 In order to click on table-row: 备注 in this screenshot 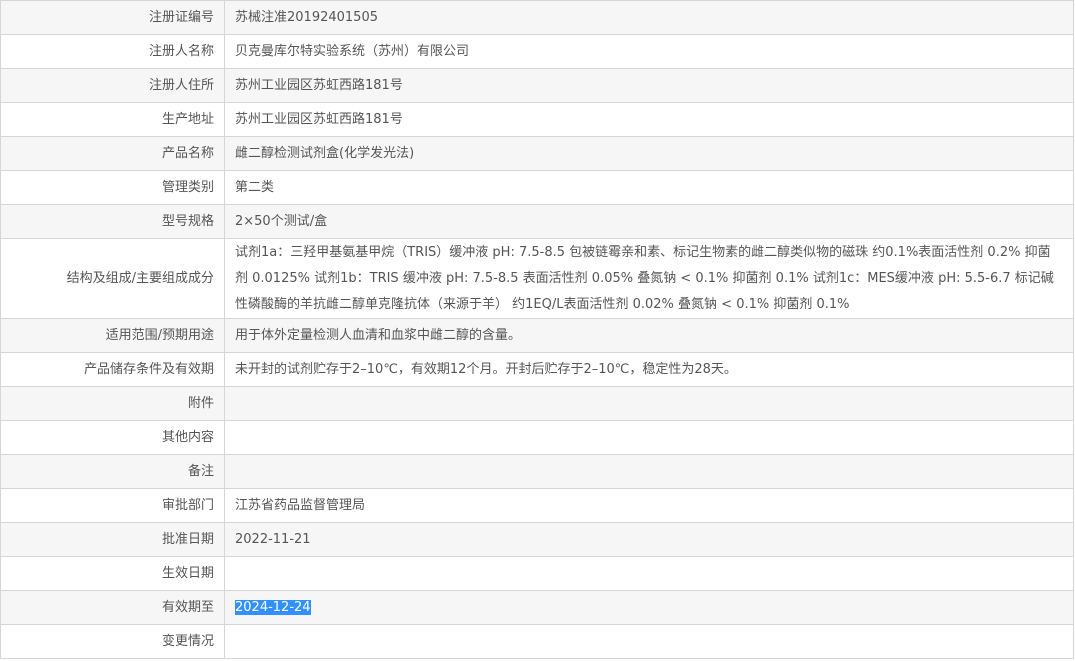, I will do `click(537, 471)`.